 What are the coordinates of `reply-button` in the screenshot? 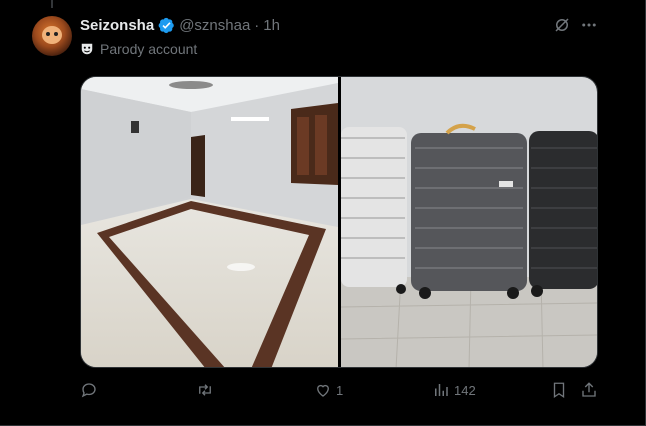 It's located at (91, 390).